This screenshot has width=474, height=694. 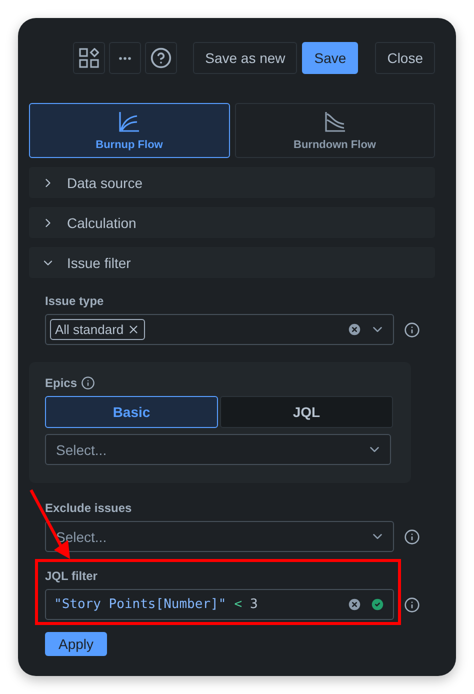 What do you see at coordinates (125, 58) in the screenshot?
I see `more-icon` at bounding box center [125, 58].